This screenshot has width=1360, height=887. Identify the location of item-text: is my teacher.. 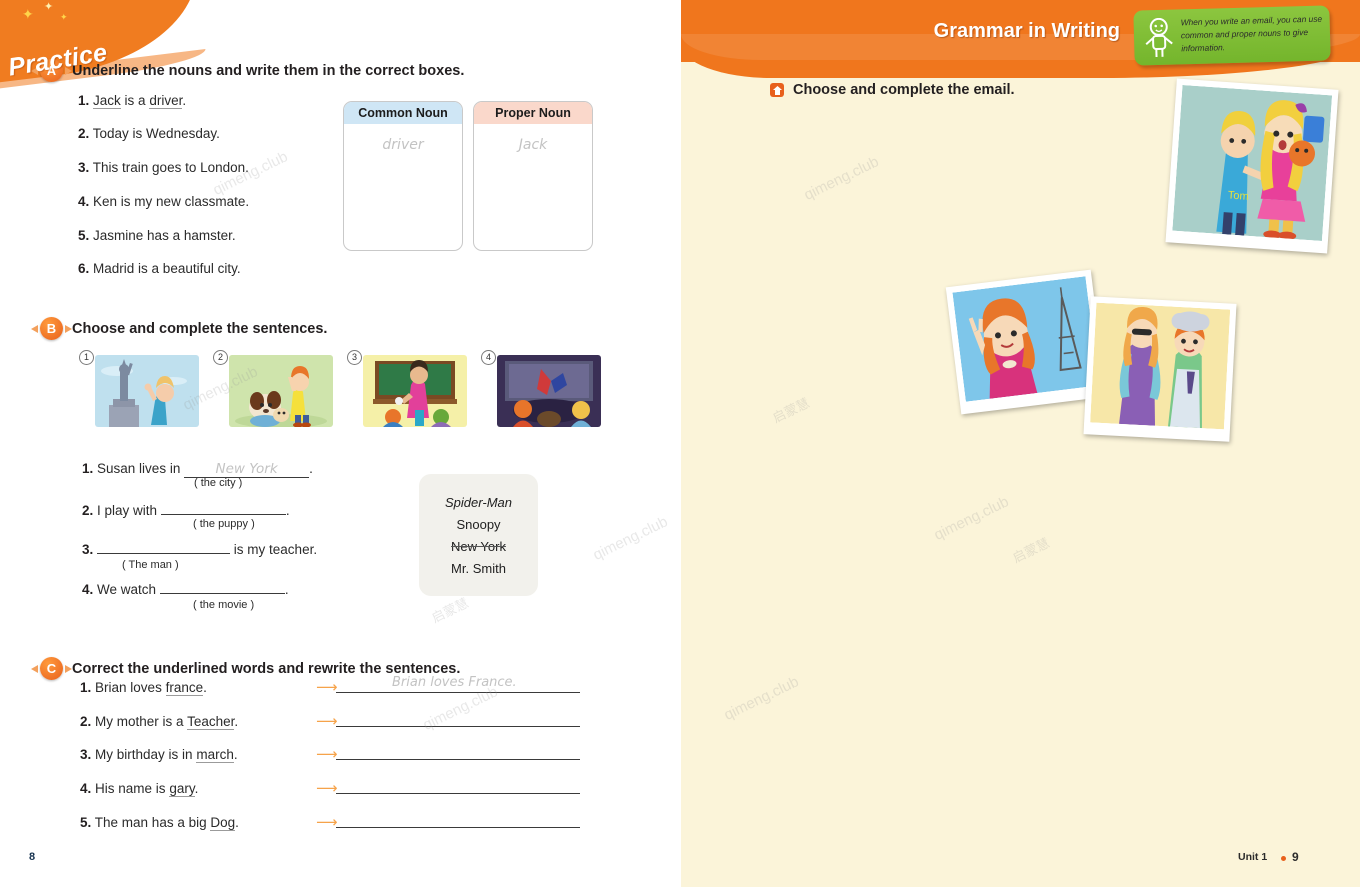
(275, 549).